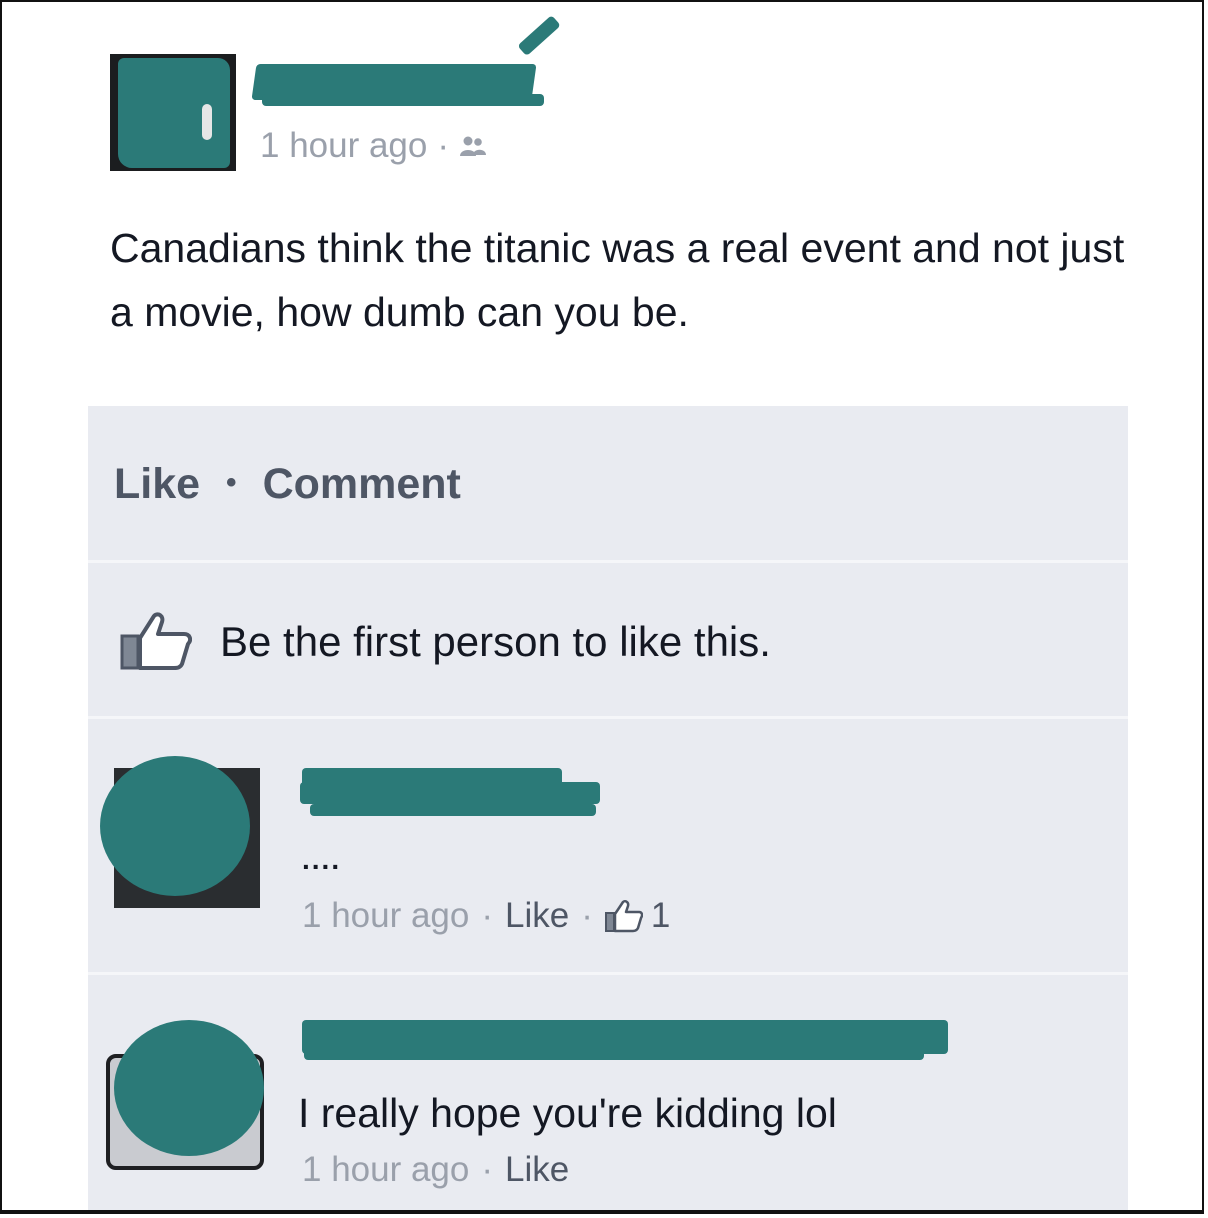 This screenshot has width=1208, height=1218. I want to click on comment-text: I really hope you're kidding lol, so click(567, 1113).